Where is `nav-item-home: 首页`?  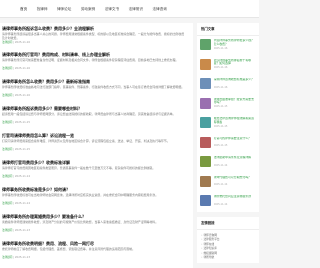 nav-item-home: 首页 is located at coordinates (23, 9).